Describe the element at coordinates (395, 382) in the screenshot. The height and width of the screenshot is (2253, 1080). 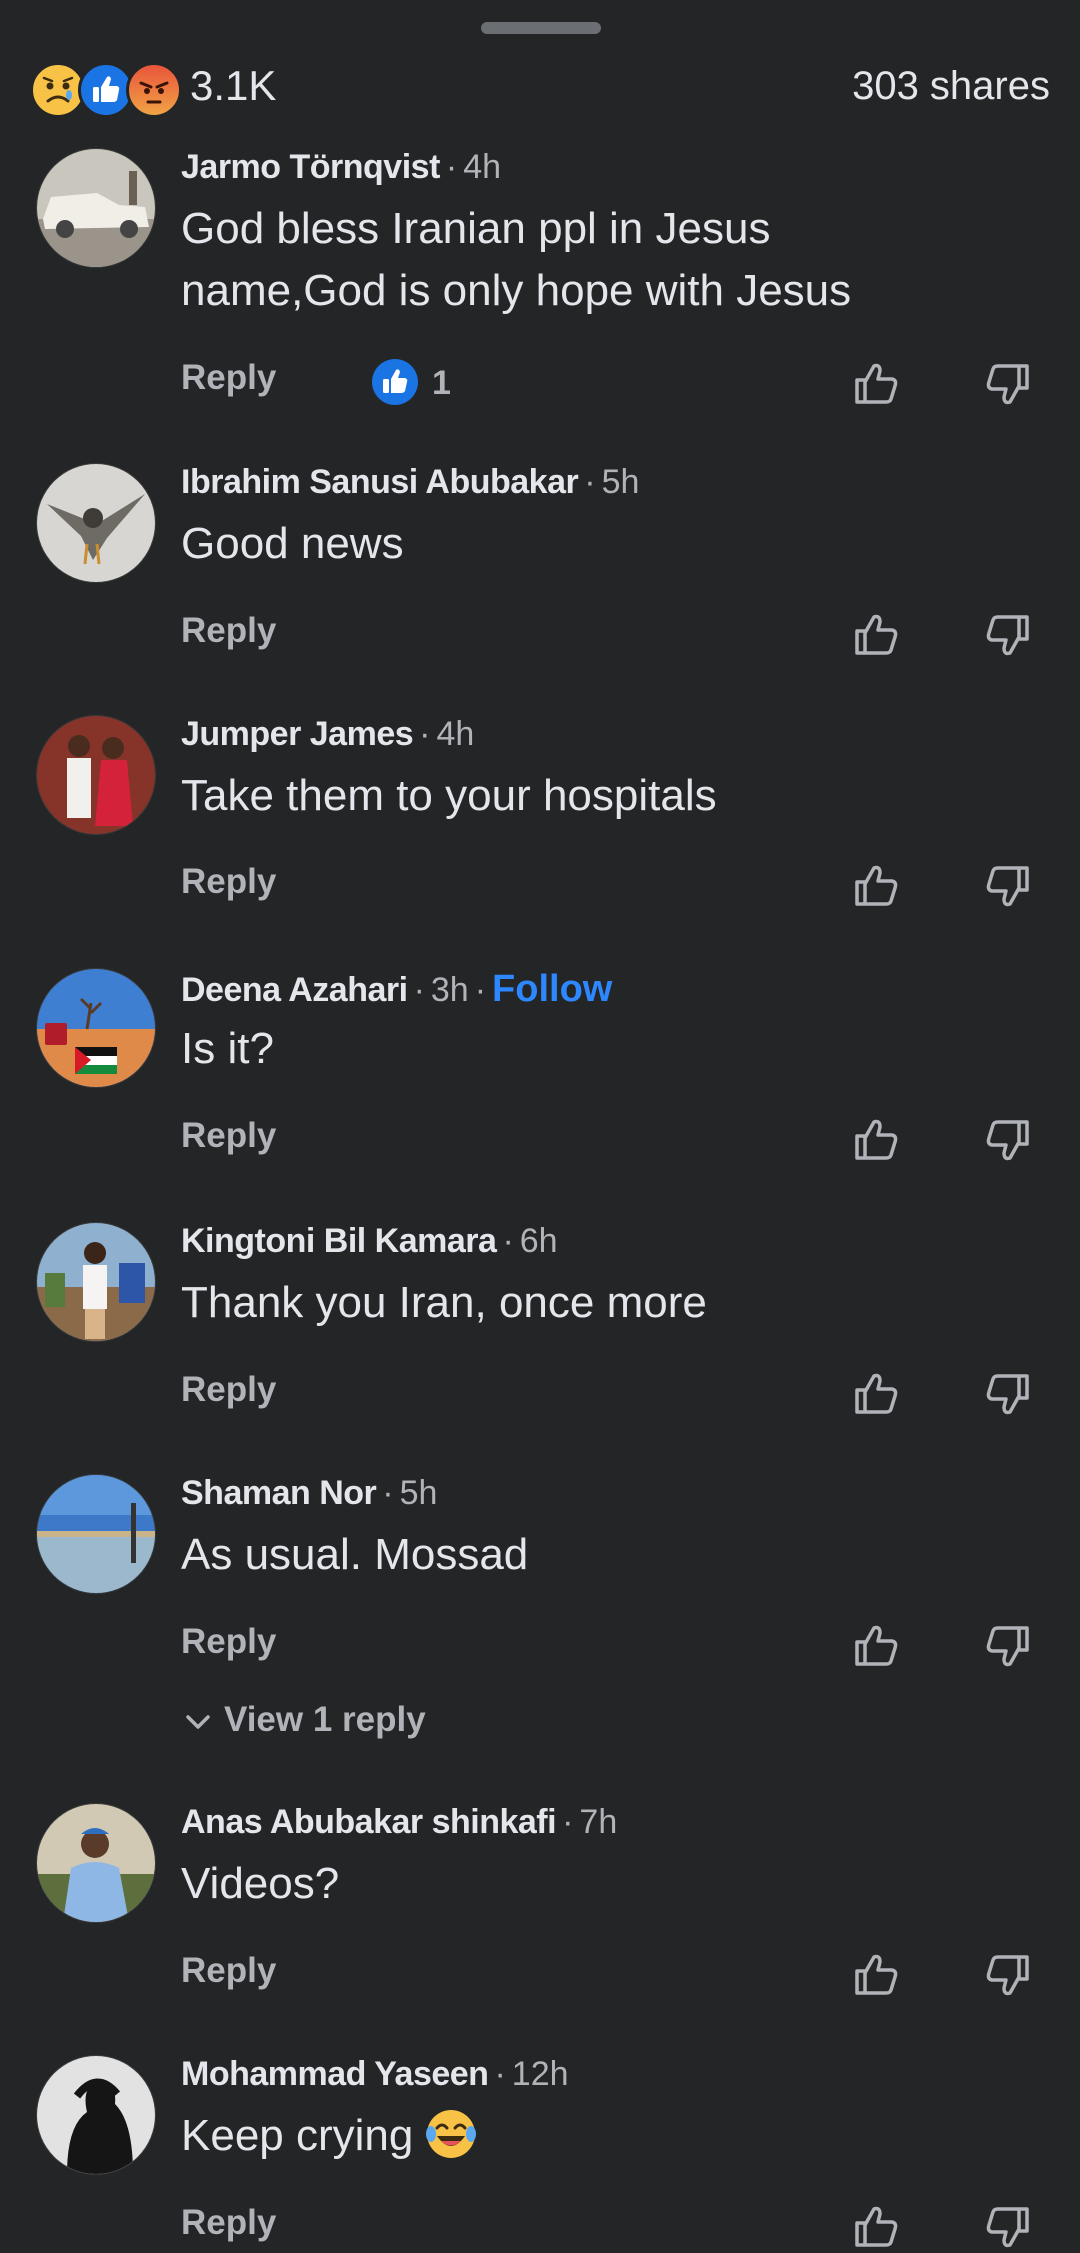
I see `like-count-icon` at that location.